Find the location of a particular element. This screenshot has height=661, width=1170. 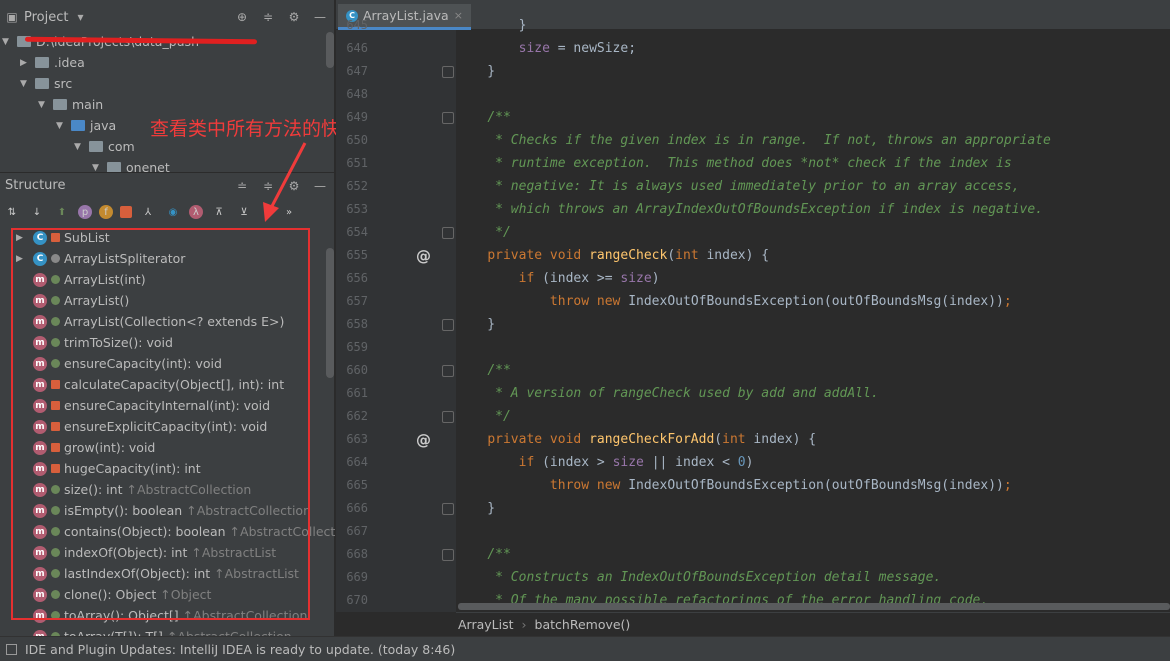

code-line: private void rangeCheck(int index) { is located at coordinates (813, 255).